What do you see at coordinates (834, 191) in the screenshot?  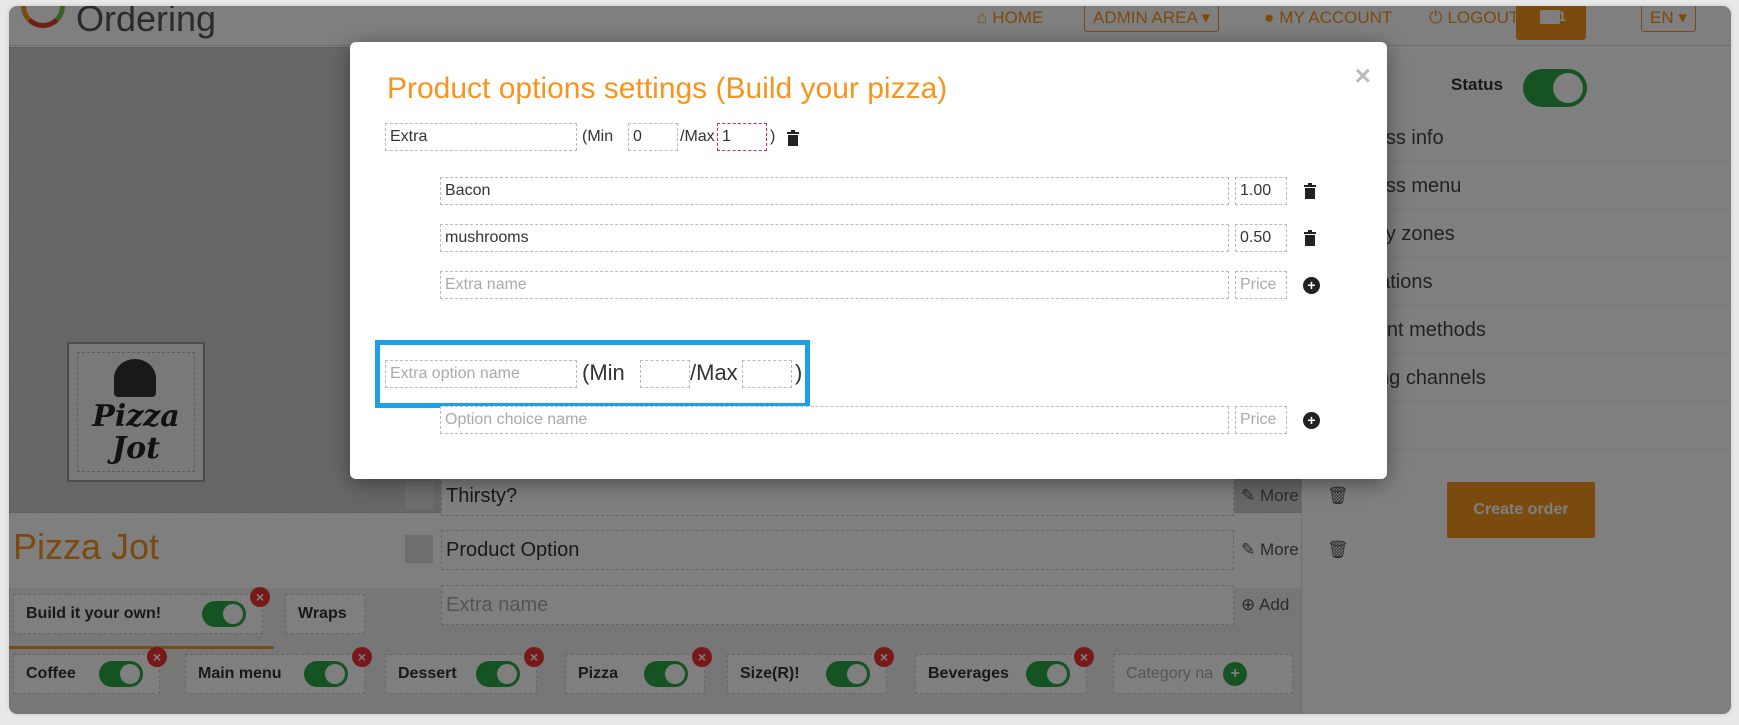 I see `choice-name-field: Bacon` at bounding box center [834, 191].